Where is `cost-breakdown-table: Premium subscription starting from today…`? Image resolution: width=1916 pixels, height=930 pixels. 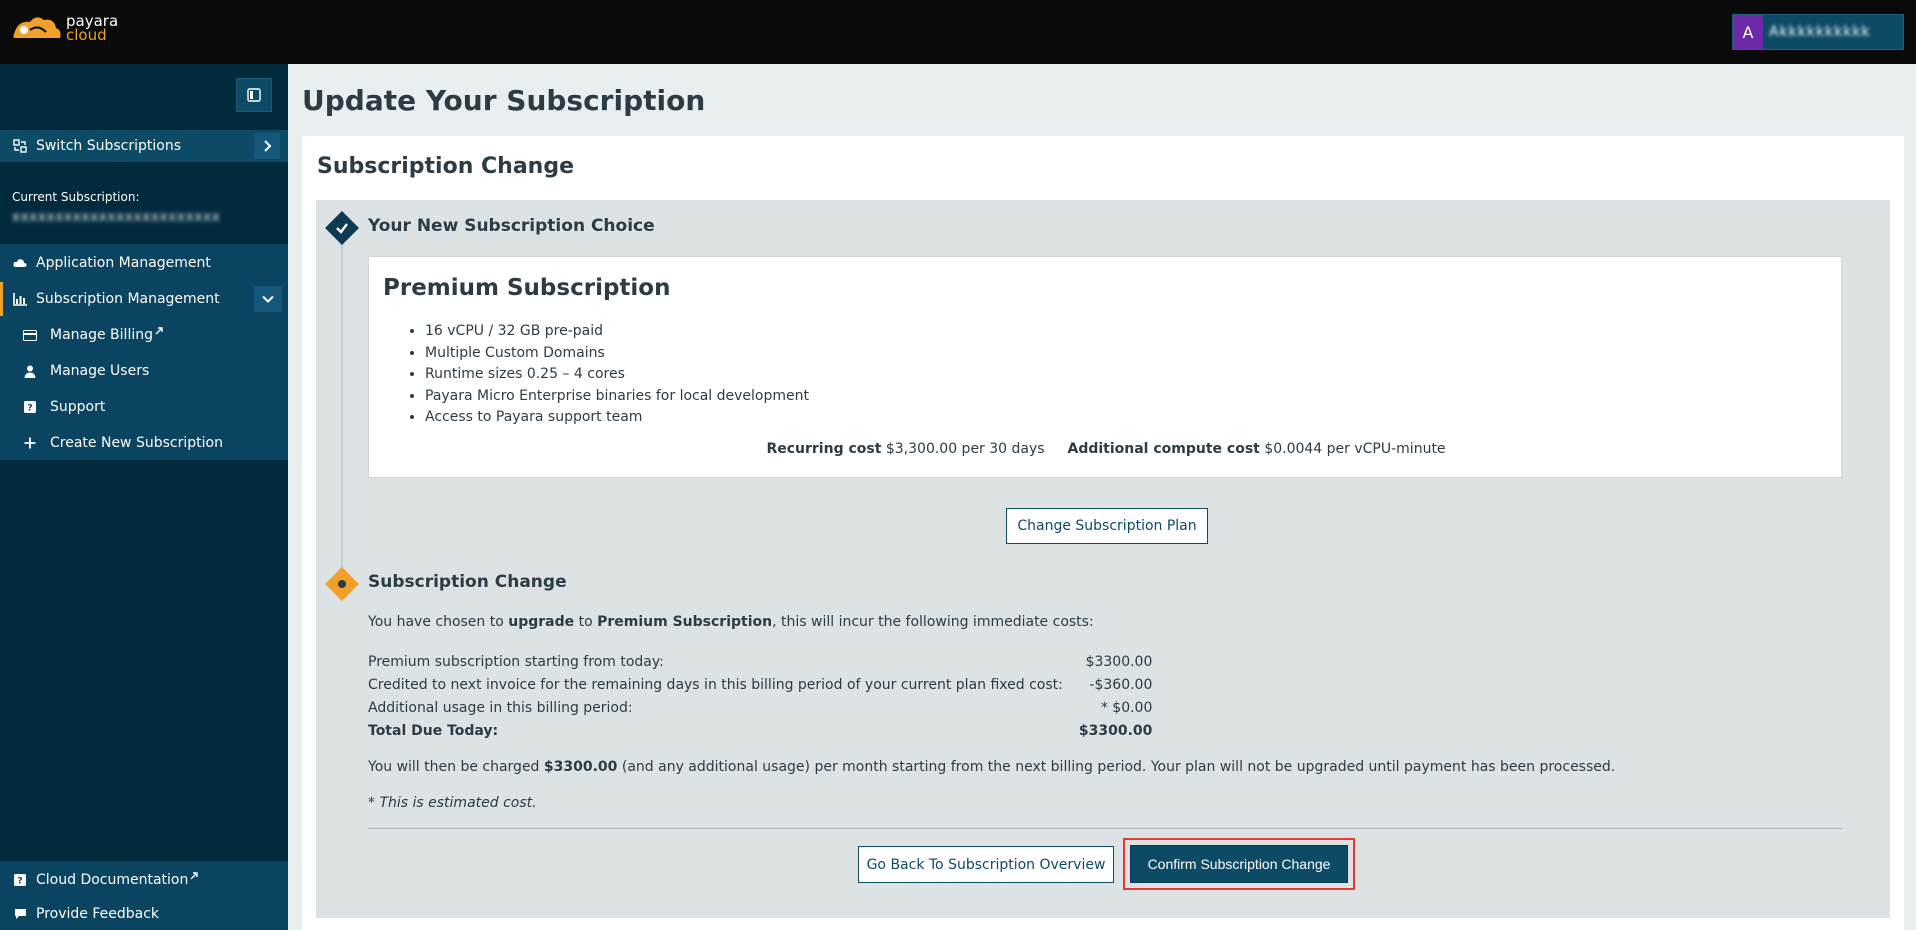 cost-breakdown-table: Premium subscription starting from today… is located at coordinates (760, 696).